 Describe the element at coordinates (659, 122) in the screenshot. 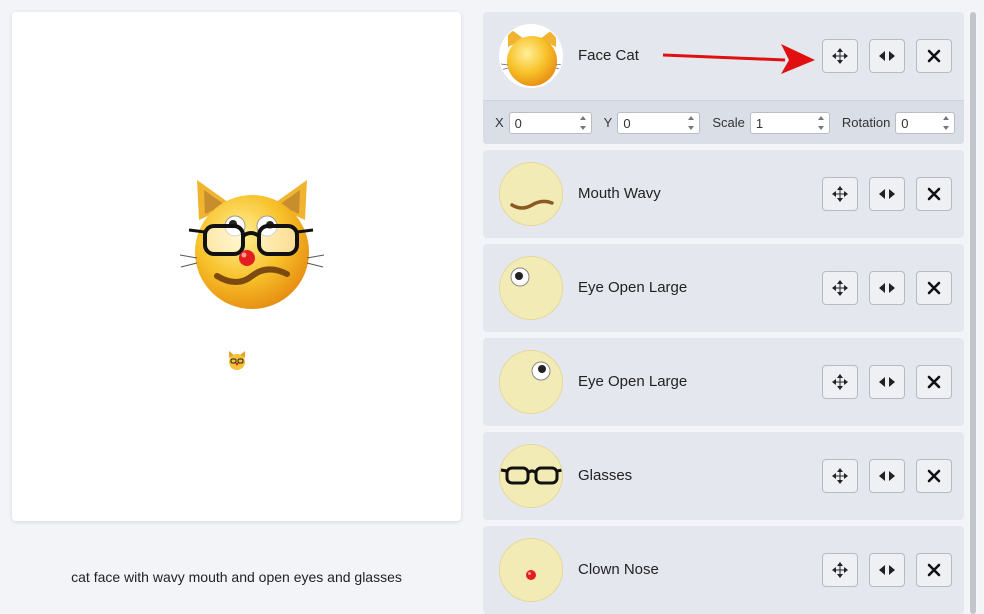

I see `y-input: 0` at that location.